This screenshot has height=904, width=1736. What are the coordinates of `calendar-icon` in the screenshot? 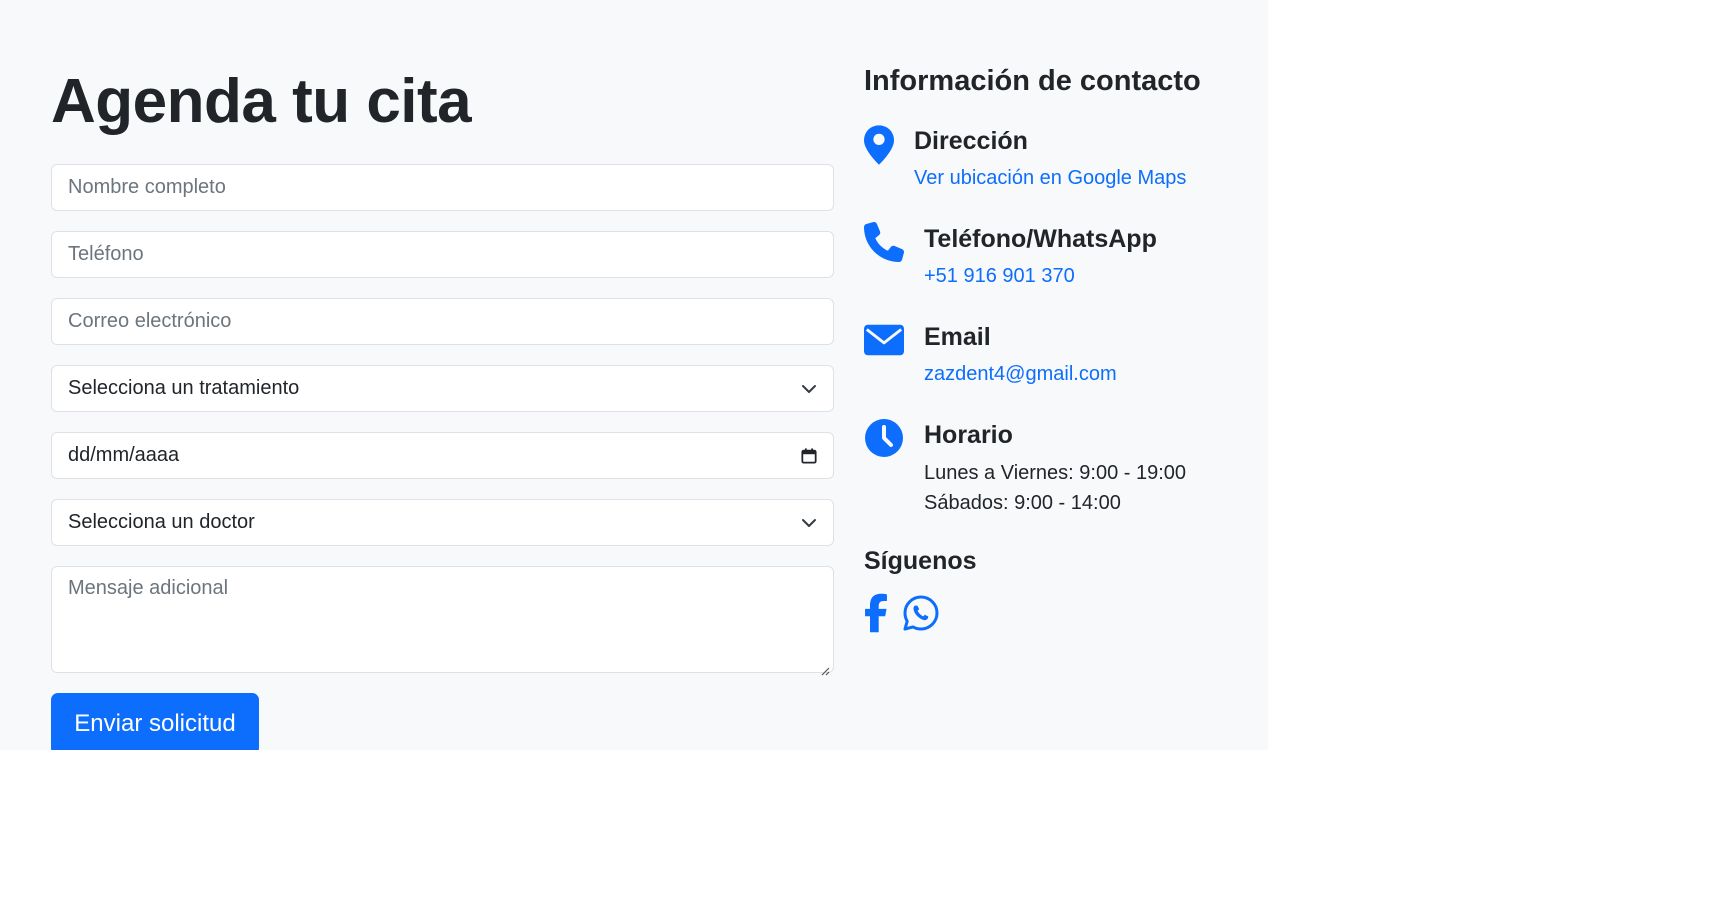 It's located at (809, 455).